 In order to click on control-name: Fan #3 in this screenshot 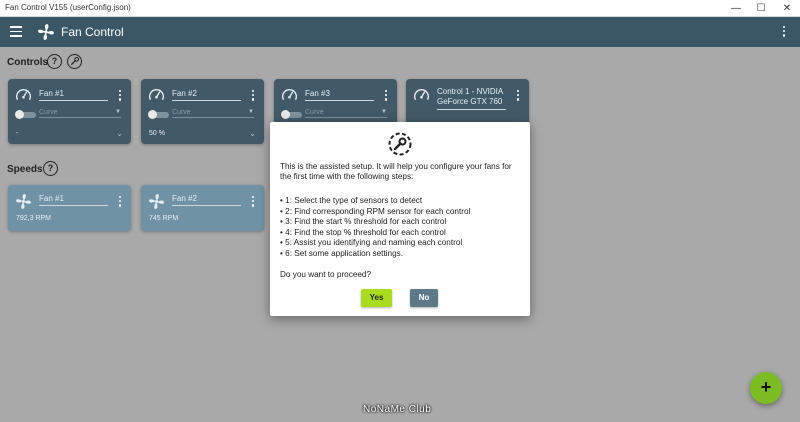, I will do `click(339, 95)`.